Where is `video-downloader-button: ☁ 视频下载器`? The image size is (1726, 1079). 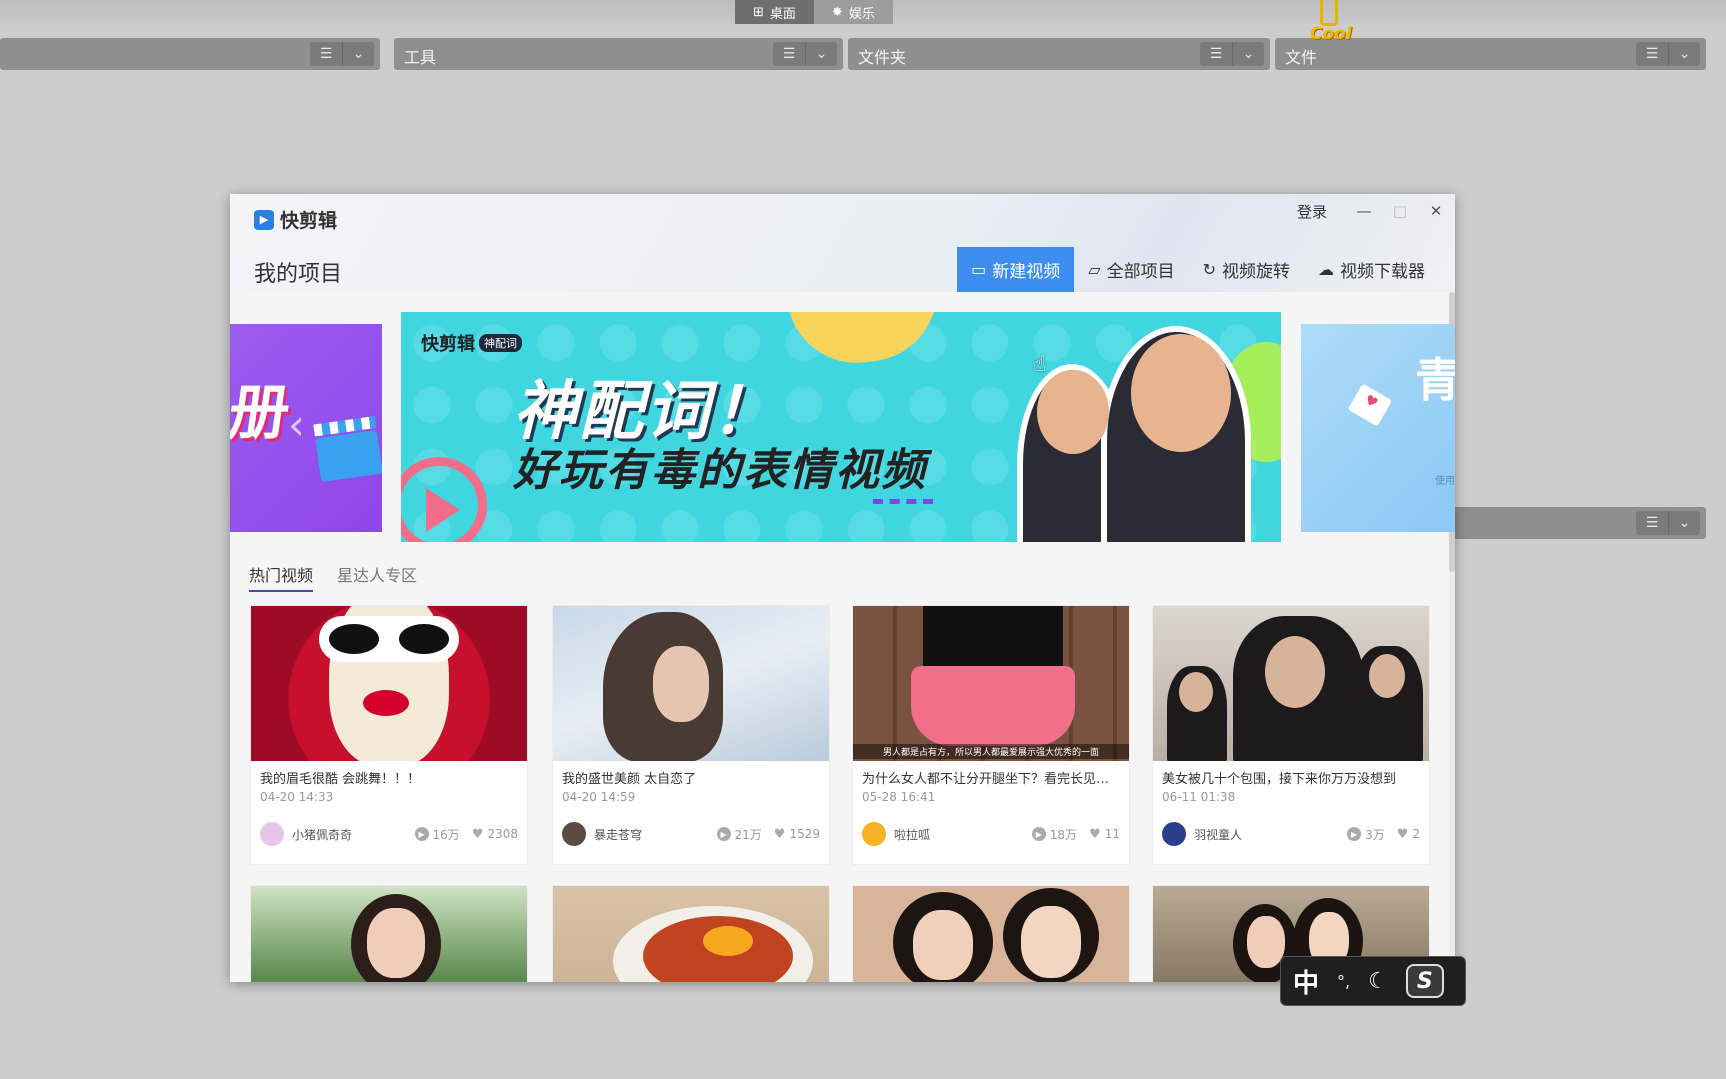
video-downloader-button: ☁ 视频下载器 is located at coordinates (1371, 269).